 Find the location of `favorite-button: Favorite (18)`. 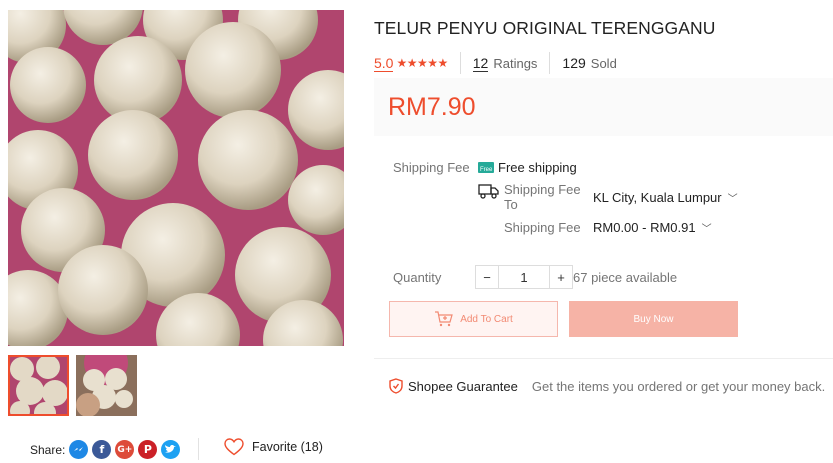

favorite-button: Favorite (18) is located at coordinates (273, 447).